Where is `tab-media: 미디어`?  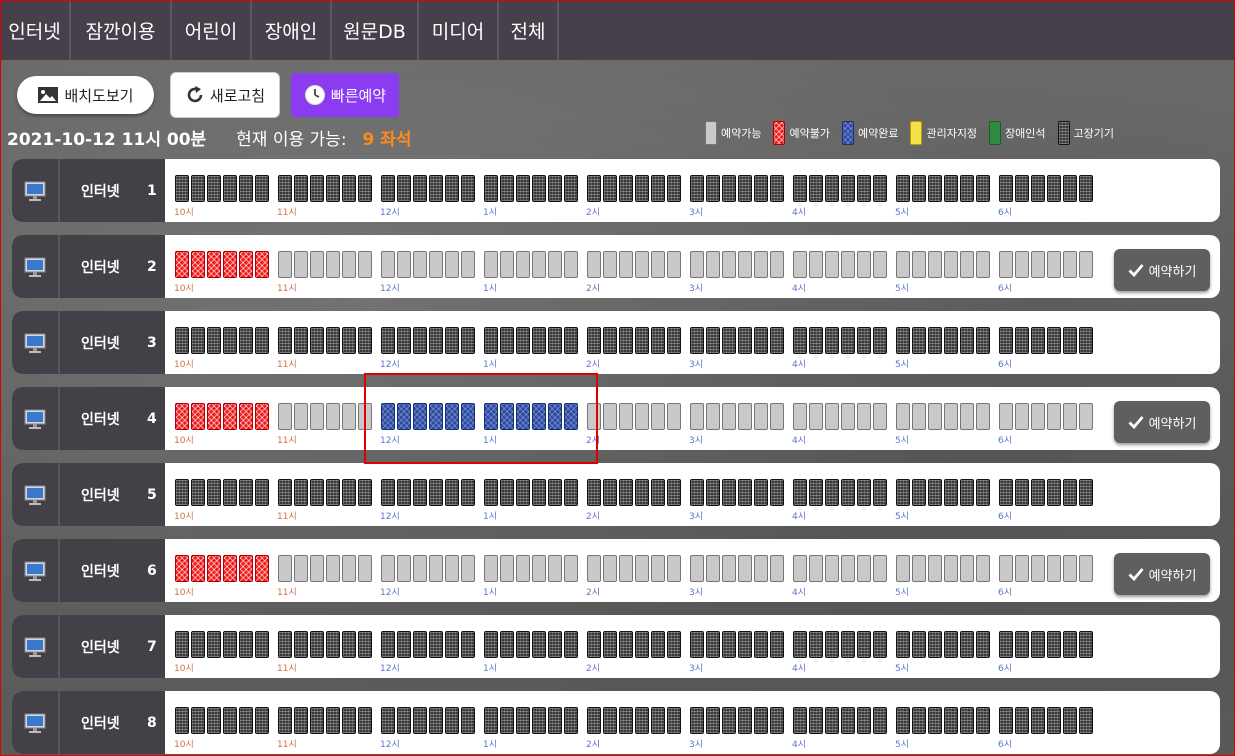
tab-media: 미디어 is located at coordinates (459, 30).